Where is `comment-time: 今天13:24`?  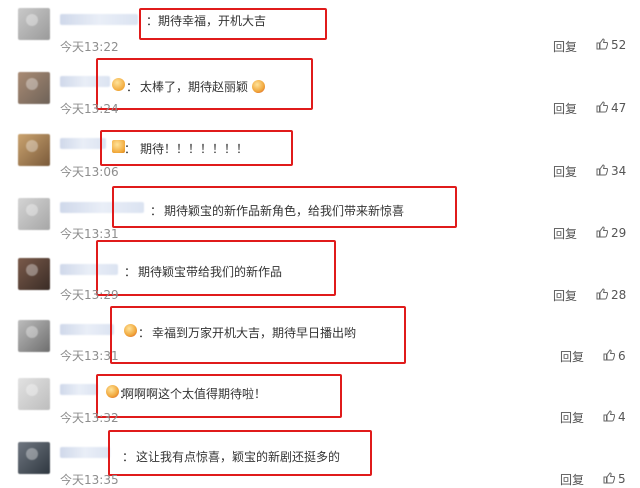
comment-time: 今天13:24 is located at coordinates (89, 109).